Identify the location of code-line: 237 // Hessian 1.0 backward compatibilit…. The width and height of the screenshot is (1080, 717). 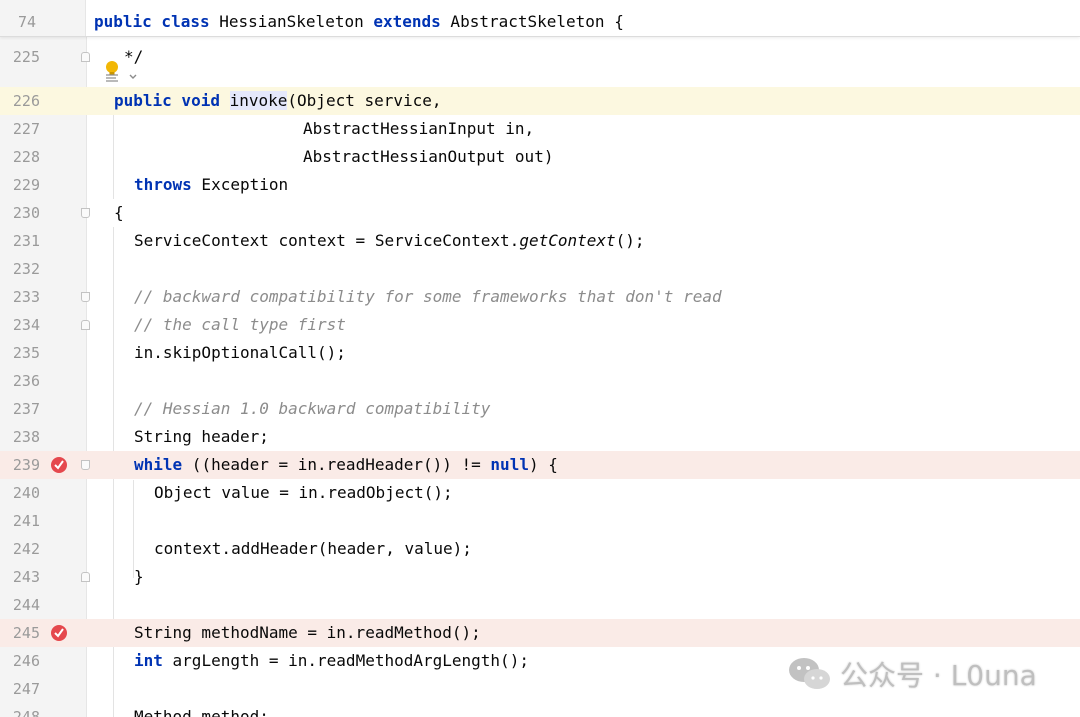
(540, 409).